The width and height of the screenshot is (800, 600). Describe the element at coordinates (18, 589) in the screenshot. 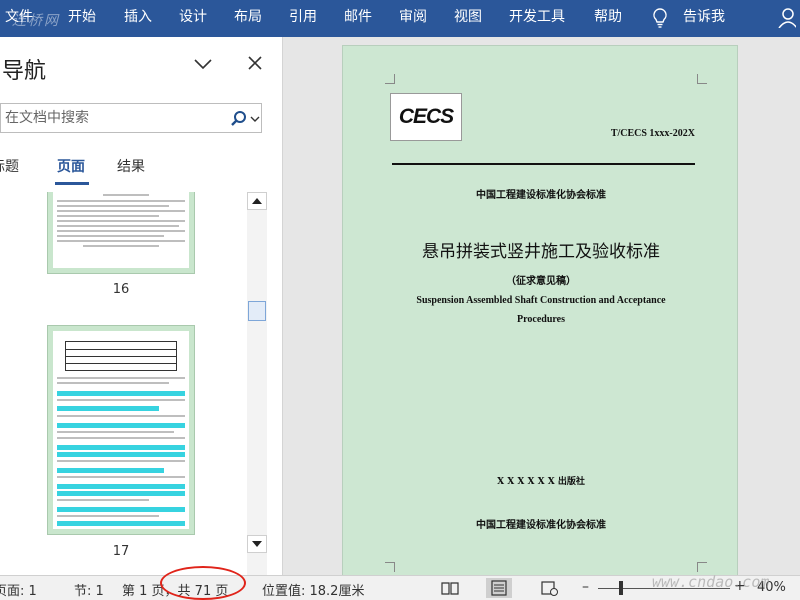

I see `status-page: 页面: 1` at that location.